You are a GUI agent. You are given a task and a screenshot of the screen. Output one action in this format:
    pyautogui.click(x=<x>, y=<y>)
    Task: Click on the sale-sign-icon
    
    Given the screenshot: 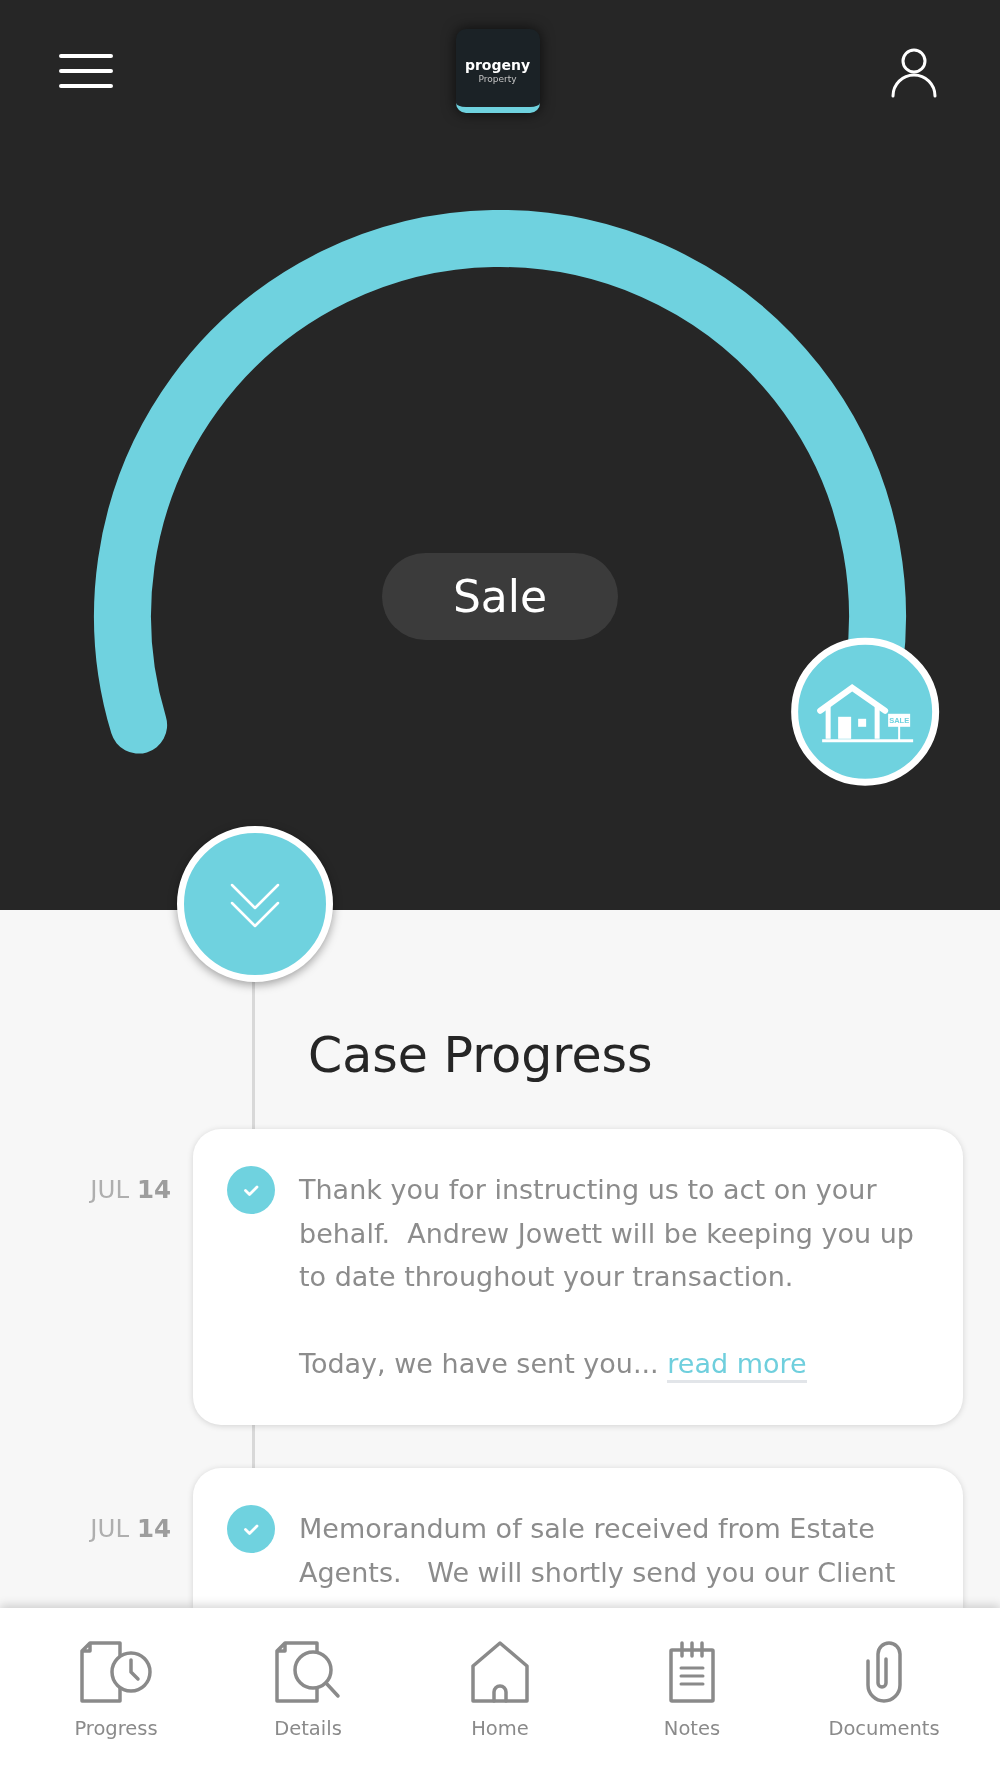 What is the action you would take?
    pyautogui.click(x=899, y=727)
    